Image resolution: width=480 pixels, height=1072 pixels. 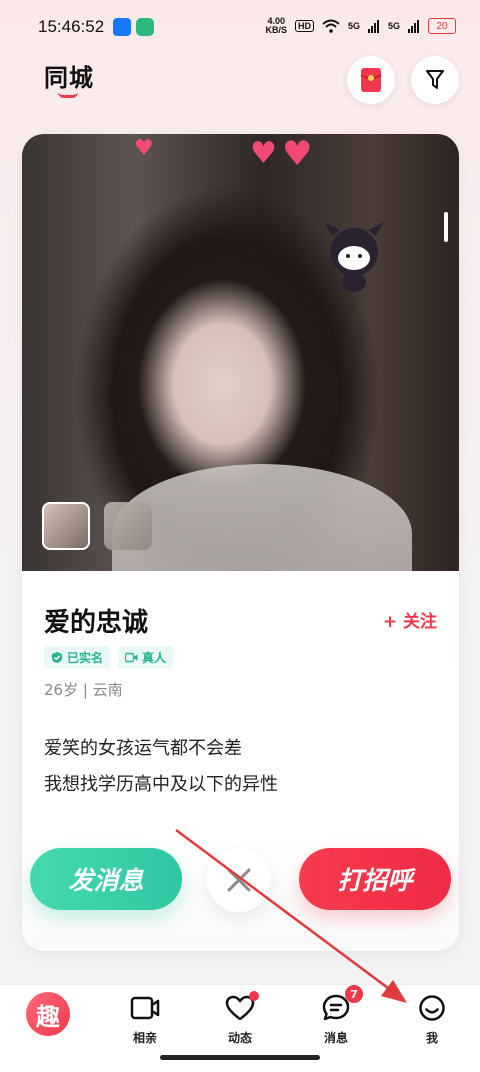 I want to click on filter-button, so click(x=435, y=80).